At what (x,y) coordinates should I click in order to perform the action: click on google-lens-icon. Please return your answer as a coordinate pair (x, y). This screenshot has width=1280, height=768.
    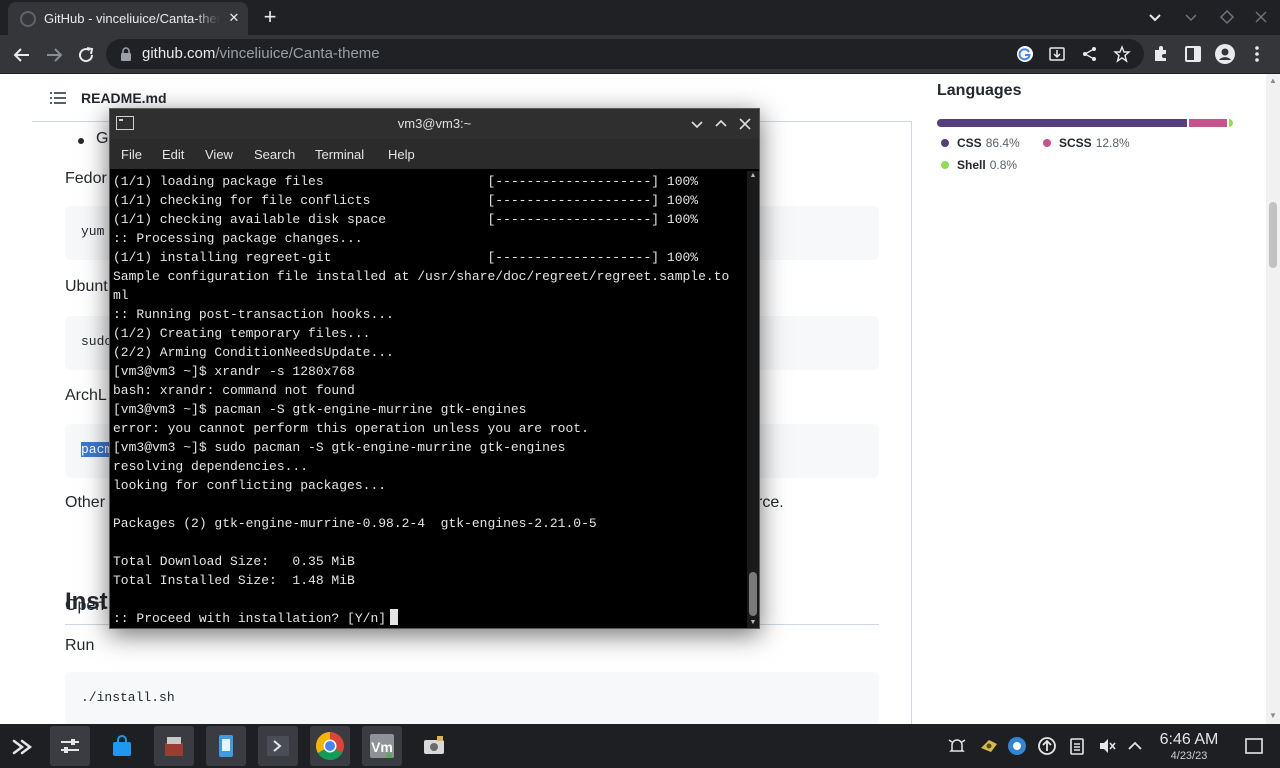
    Looking at the image, I should click on (1025, 54).